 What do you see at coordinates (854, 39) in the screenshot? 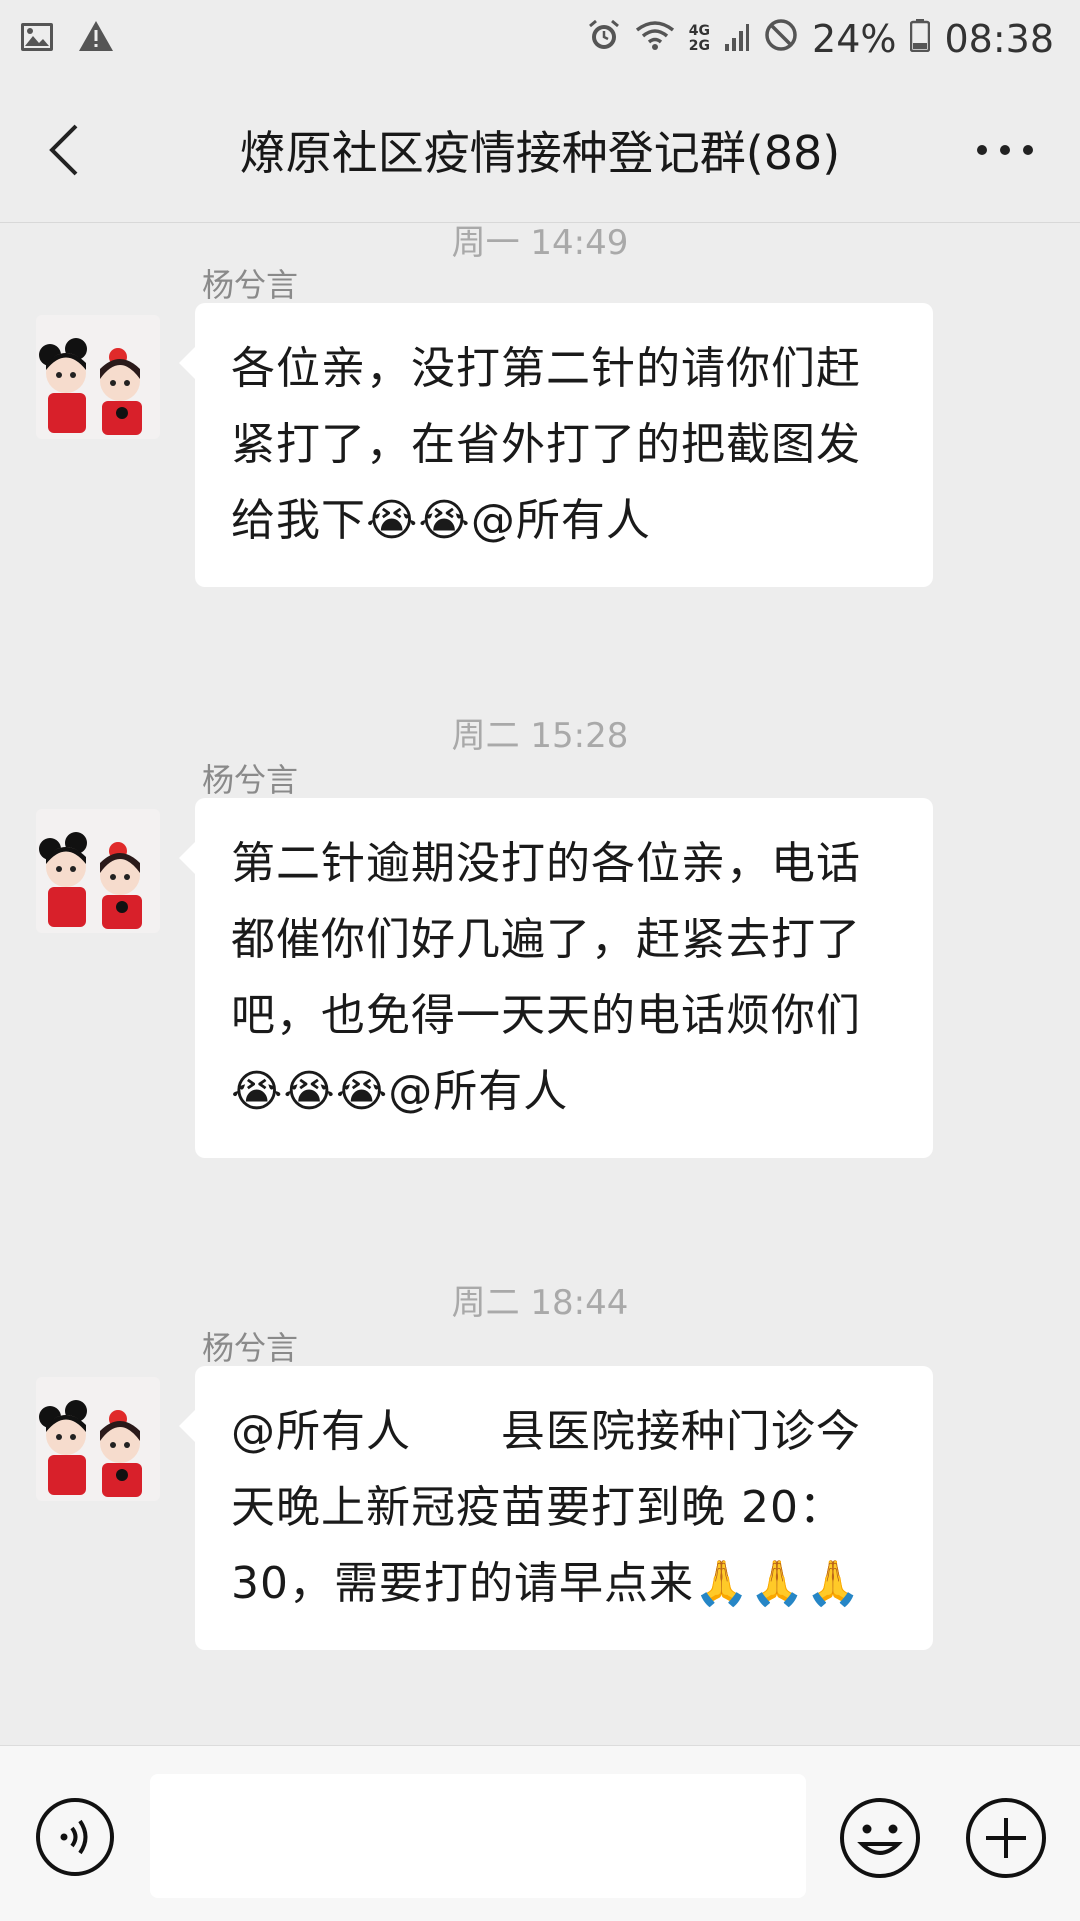
I see `battery-percent: 24%` at bounding box center [854, 39].